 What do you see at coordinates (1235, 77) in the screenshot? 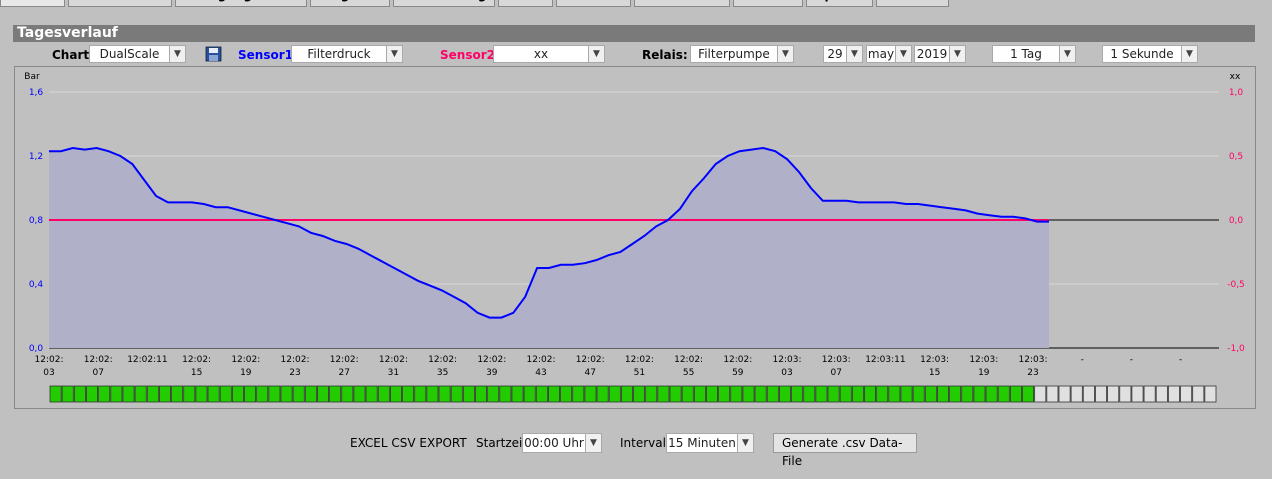
I see `right-axis-unit: xx` at bounding box center [1235, 77].